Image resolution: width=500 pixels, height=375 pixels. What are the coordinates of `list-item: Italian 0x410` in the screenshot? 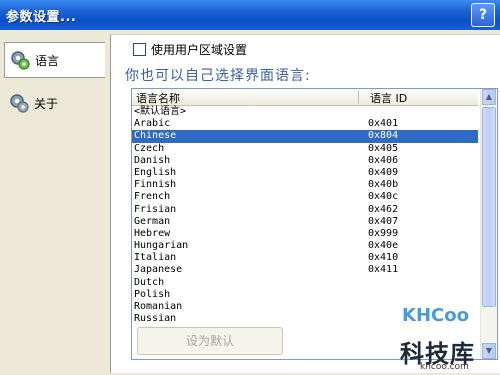 It's located at (305, 258).